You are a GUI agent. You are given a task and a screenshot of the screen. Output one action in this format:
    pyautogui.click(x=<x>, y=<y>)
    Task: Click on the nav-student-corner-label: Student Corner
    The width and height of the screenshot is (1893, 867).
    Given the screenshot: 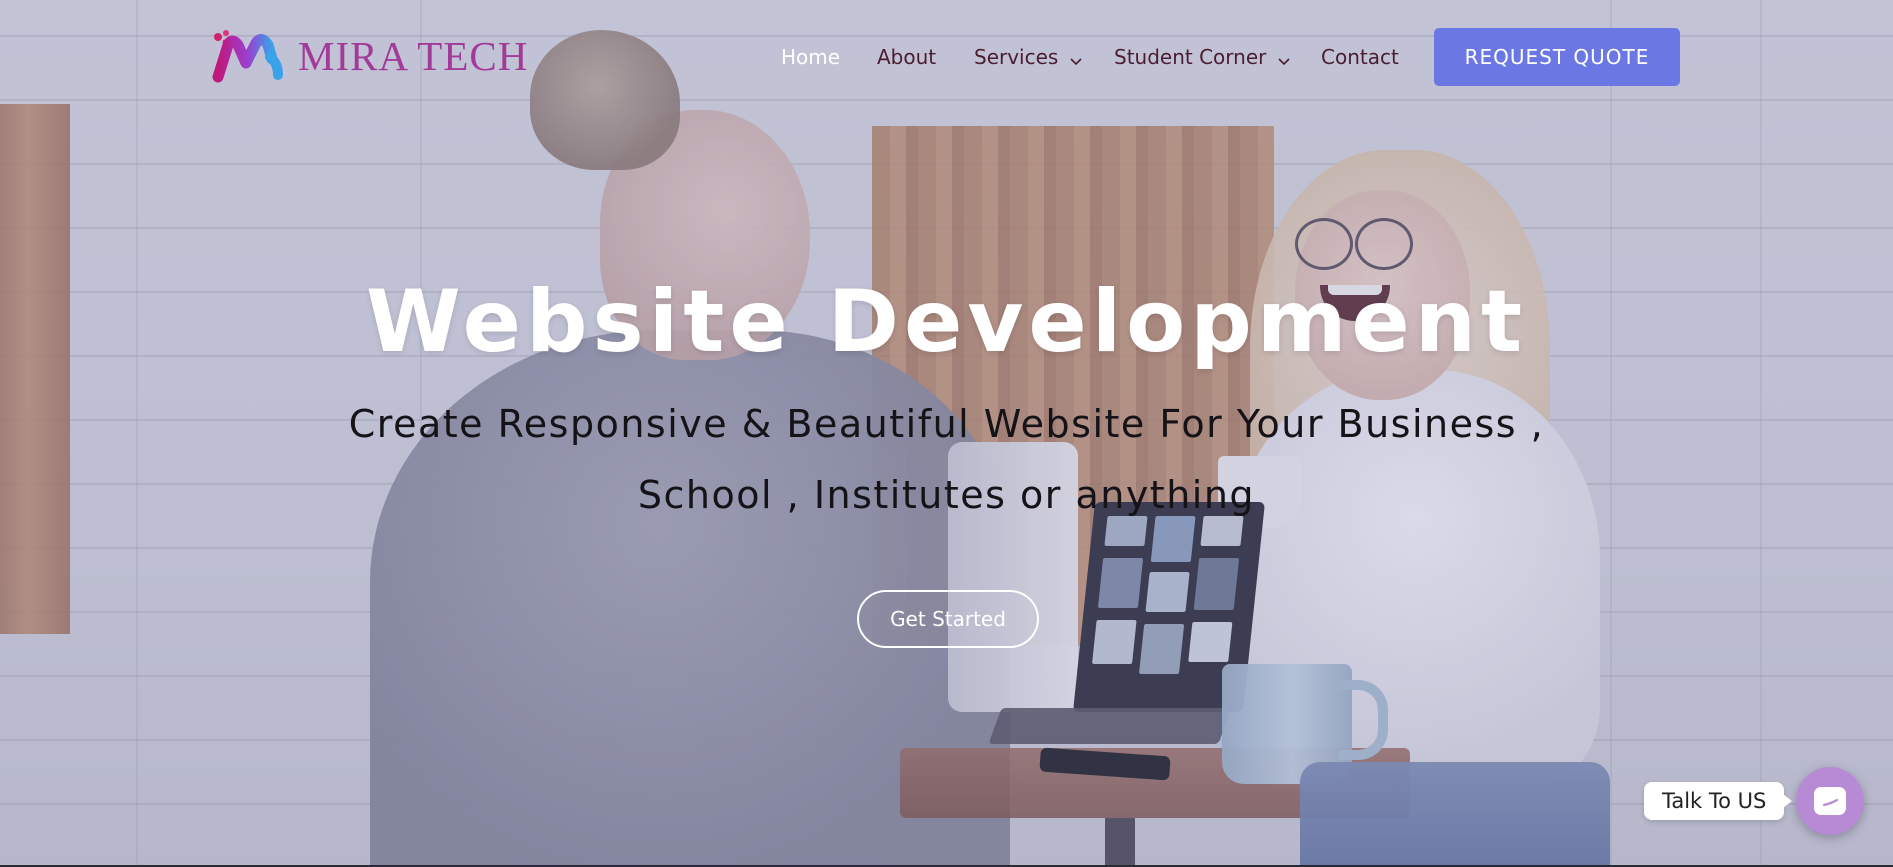 What is the action you would take?
    pyautogui.click(x=1190, y=57)
    